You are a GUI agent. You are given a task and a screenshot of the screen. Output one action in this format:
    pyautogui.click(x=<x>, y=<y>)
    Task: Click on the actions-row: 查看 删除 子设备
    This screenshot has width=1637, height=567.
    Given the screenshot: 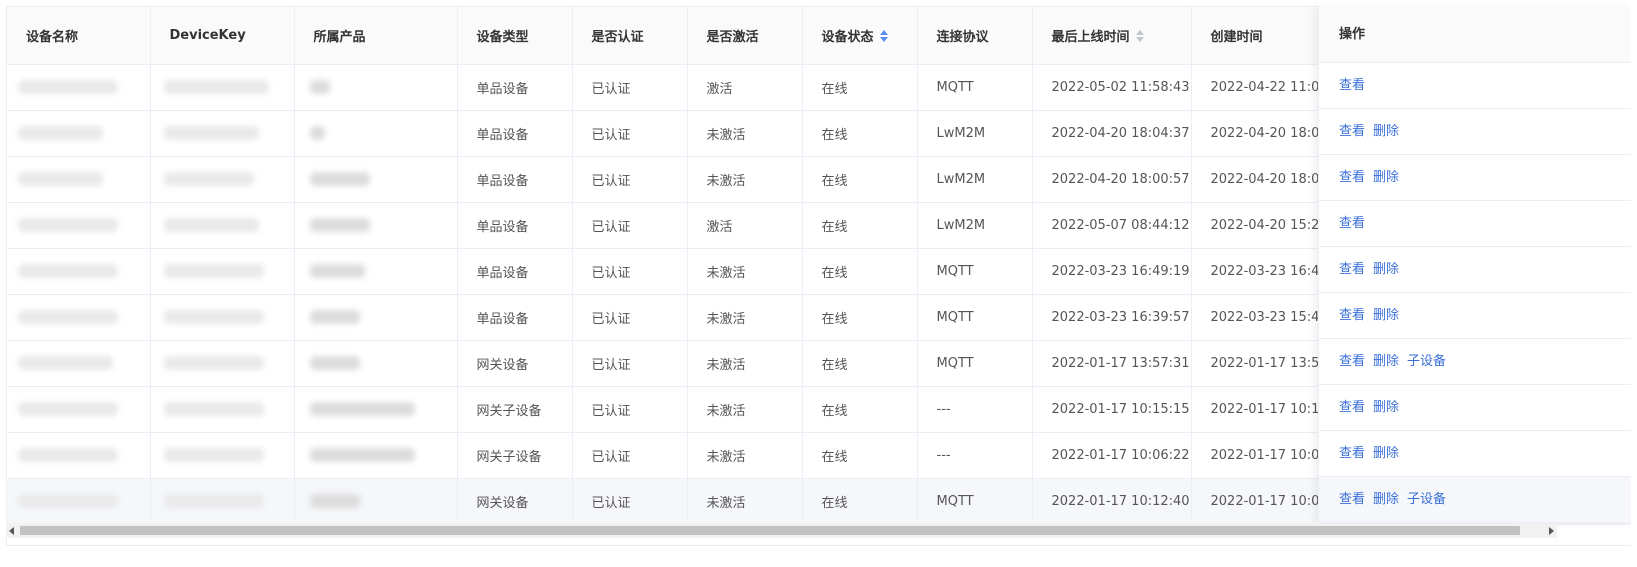 What is the action you would take?
    pyautogui.click(x=1475, y=362)
    